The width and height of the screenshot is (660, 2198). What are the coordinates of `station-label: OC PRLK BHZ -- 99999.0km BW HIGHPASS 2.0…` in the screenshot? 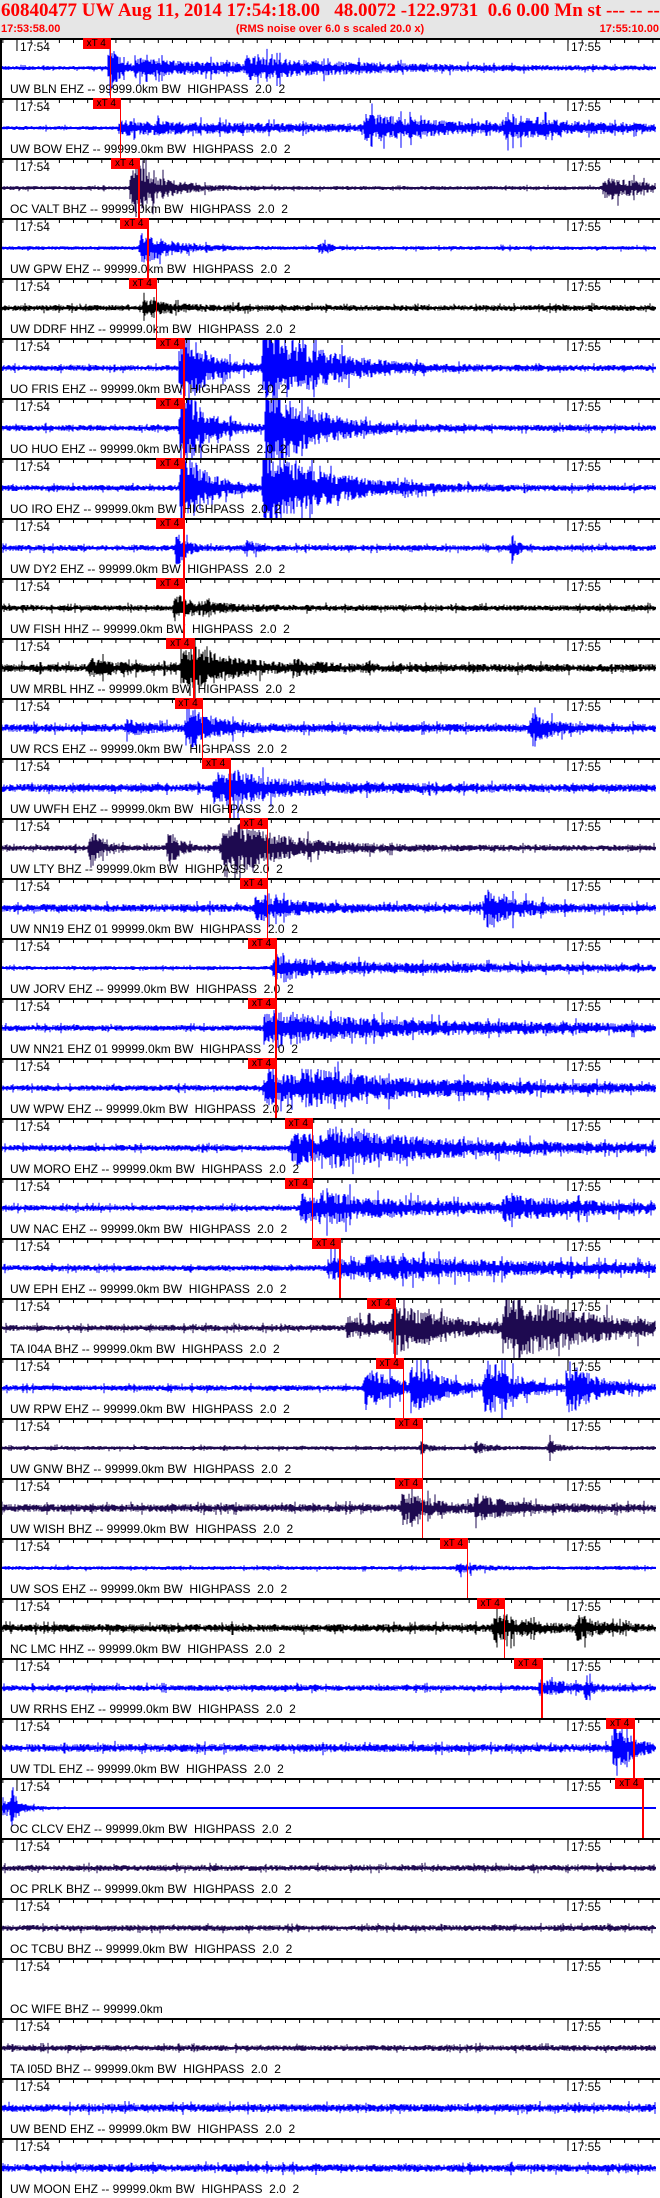 It's located at (151, 1889).